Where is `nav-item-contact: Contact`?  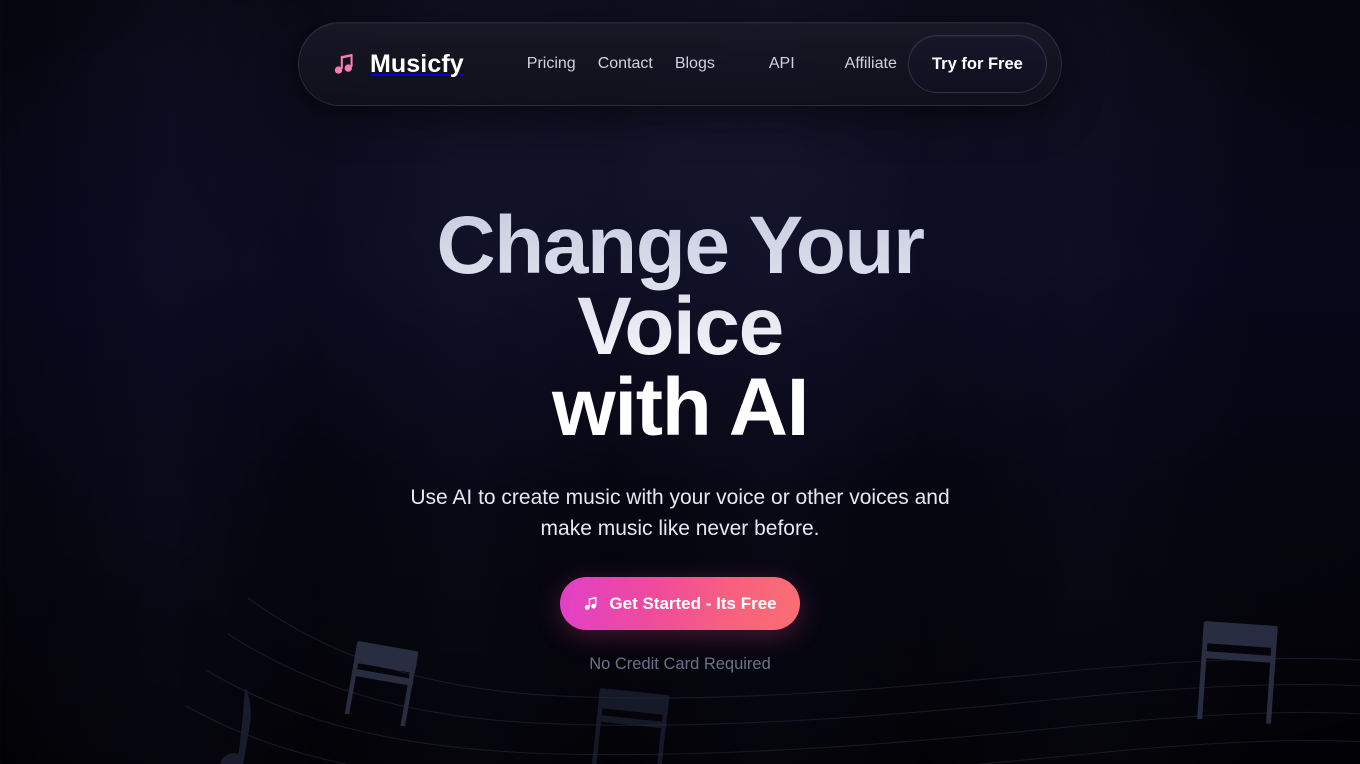
nav-item-contact: Contact is located at coordinates (625, 64).